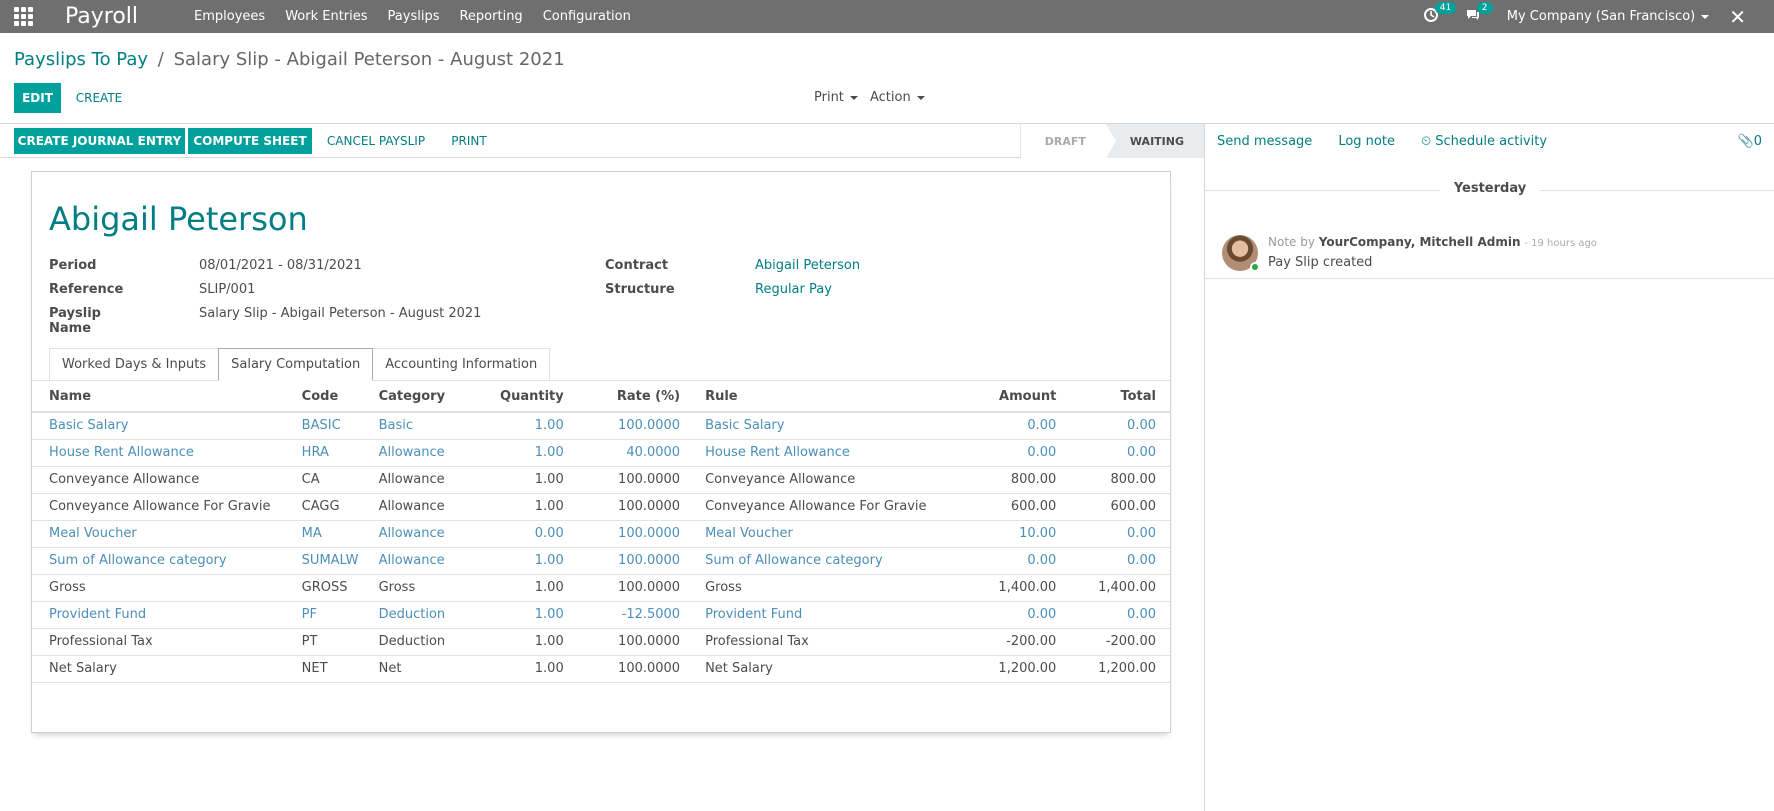 The height and width of the screenshot is (811, 1774). I want to click on column-header-category: Category, so click(421, 397).